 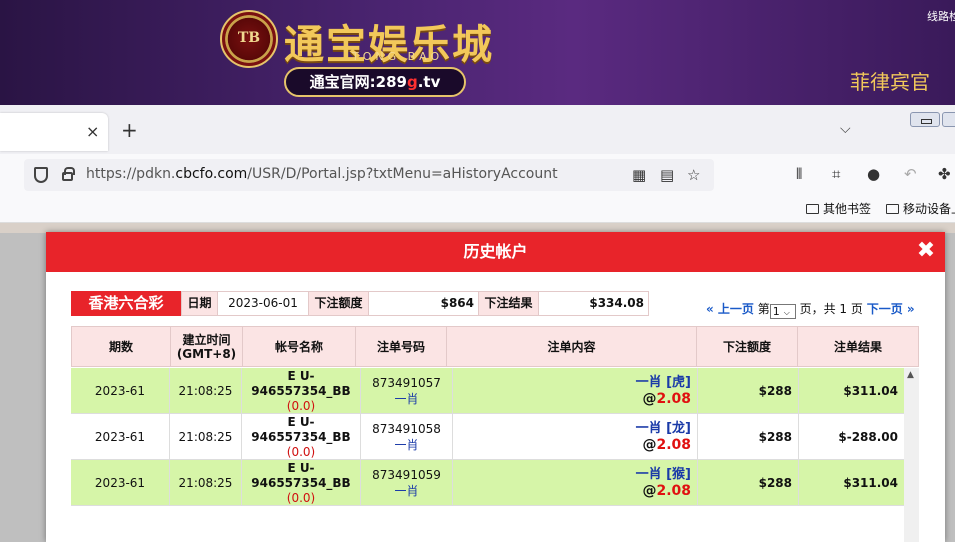 What do you see at coordinates (398, 56) in the screenshot?
I see `brand-subtitle: TONG BAO` at bounding box center [398, 56].